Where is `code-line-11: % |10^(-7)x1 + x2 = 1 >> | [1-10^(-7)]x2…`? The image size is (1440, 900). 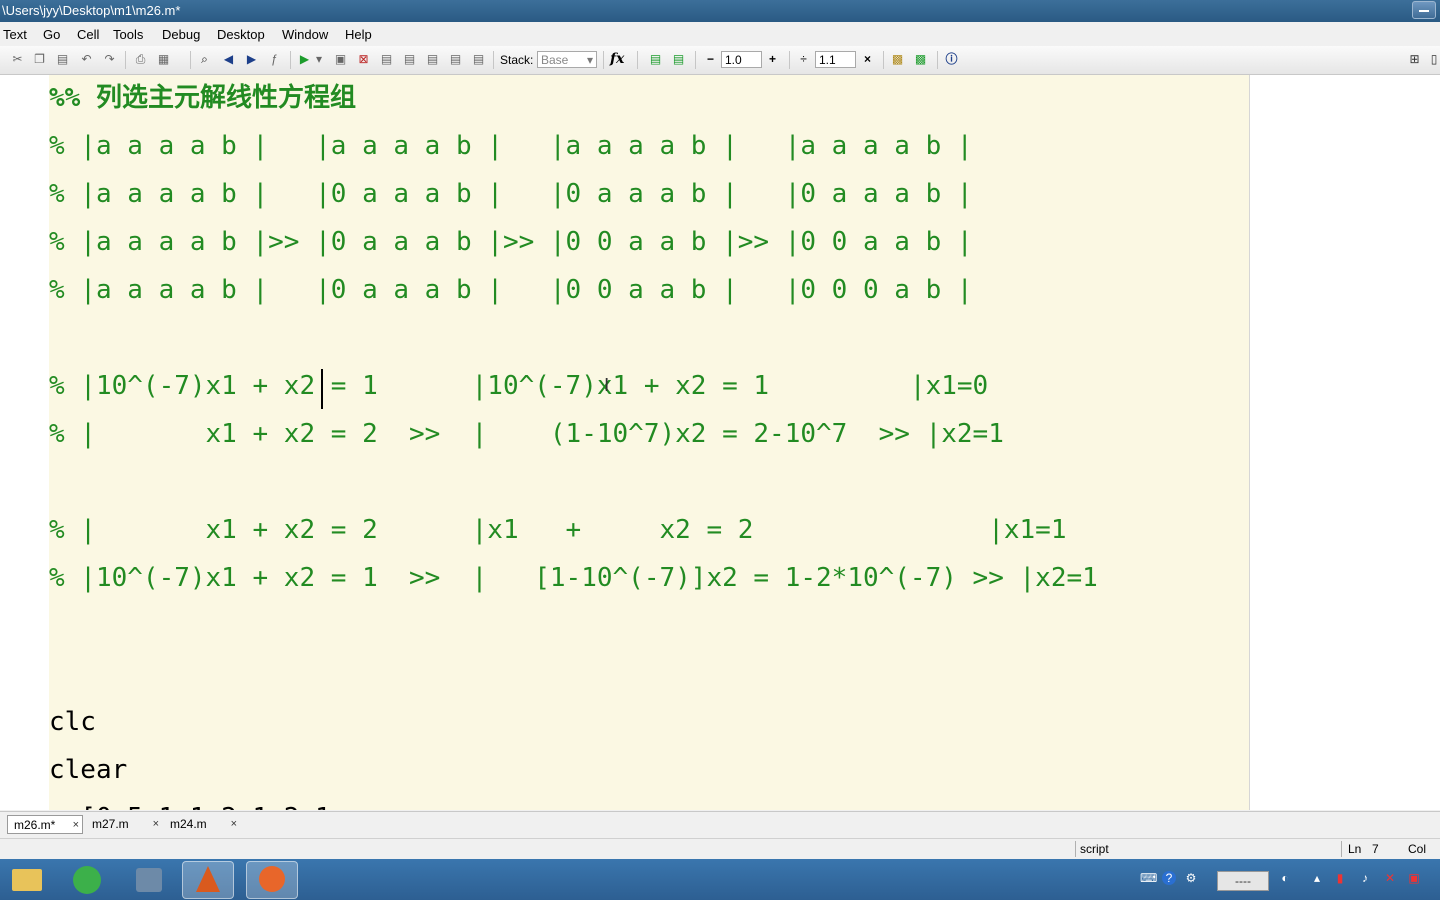 code-line-11: % |10^(-7)x1 + x2 = 1 >> | [1-10^(-7)]x2… is located at coordinates (573, 578).